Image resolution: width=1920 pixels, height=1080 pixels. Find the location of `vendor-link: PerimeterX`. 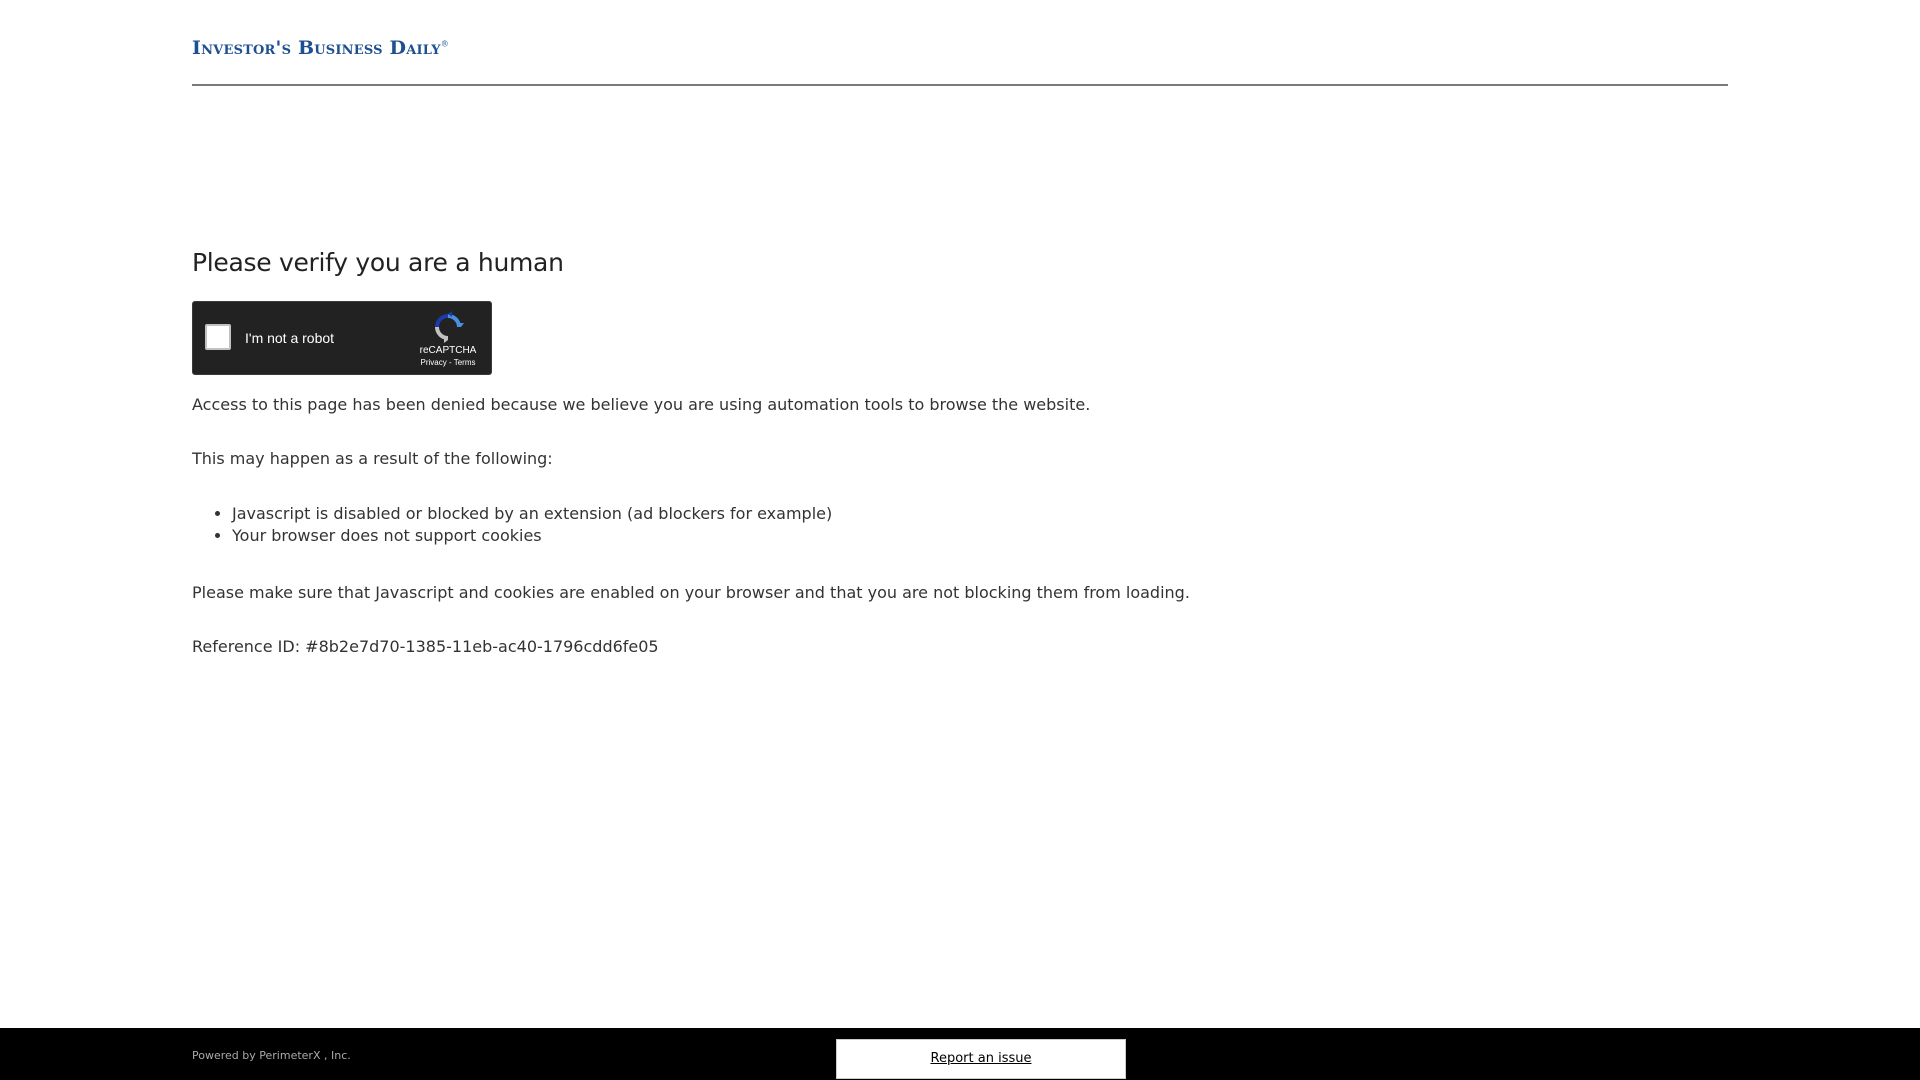

vendor-link: PerimeterX is located at coordinates (289, 1055).